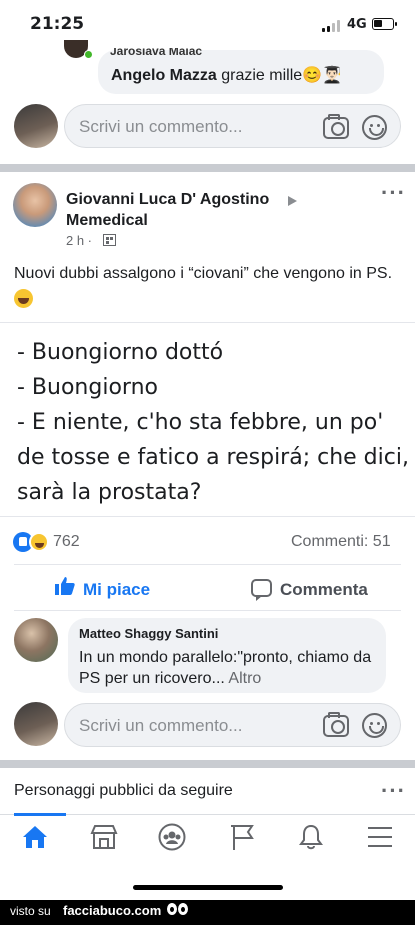 This screenshot has height=925, width=415. Describe the element at coordinates (164, 75) in the screenshot. I see `reply-author: Angelo Mazza` at that location.